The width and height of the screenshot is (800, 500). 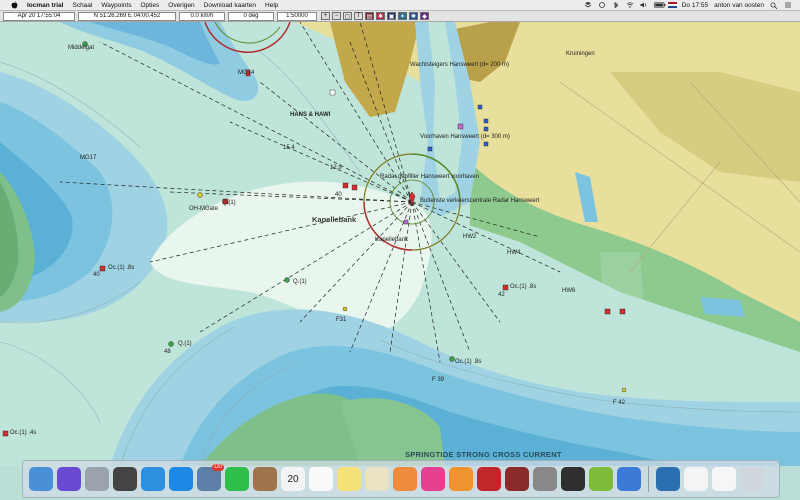 I want to click on safari-icon, so click(x=153, y=479).